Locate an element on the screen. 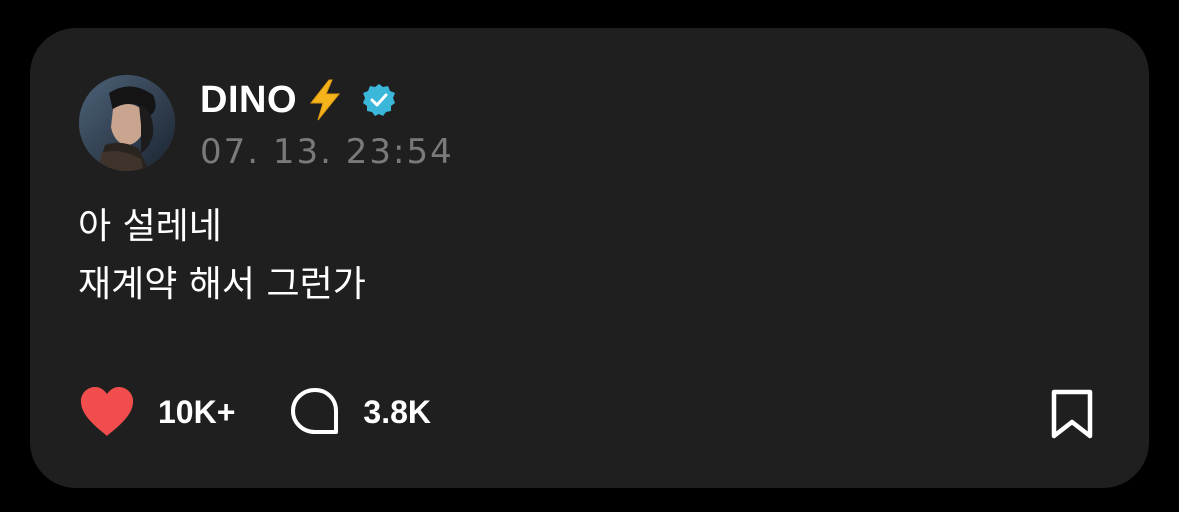  post-actions: 10K+ 3.8K is located at coordinates (254, 412).